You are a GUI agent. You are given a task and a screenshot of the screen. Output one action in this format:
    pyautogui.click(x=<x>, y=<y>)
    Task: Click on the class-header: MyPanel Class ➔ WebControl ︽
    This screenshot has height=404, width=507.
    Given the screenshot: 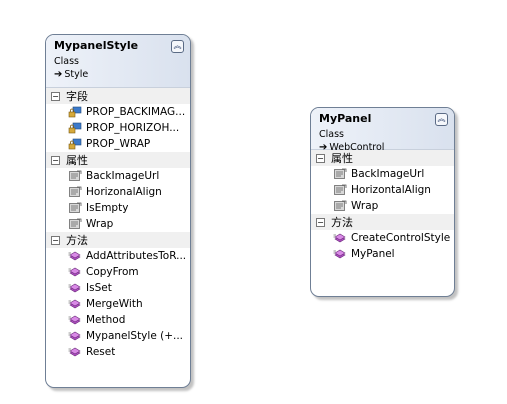 What is the action you would take?
    pyautogui.click(x=382, y=130)
    